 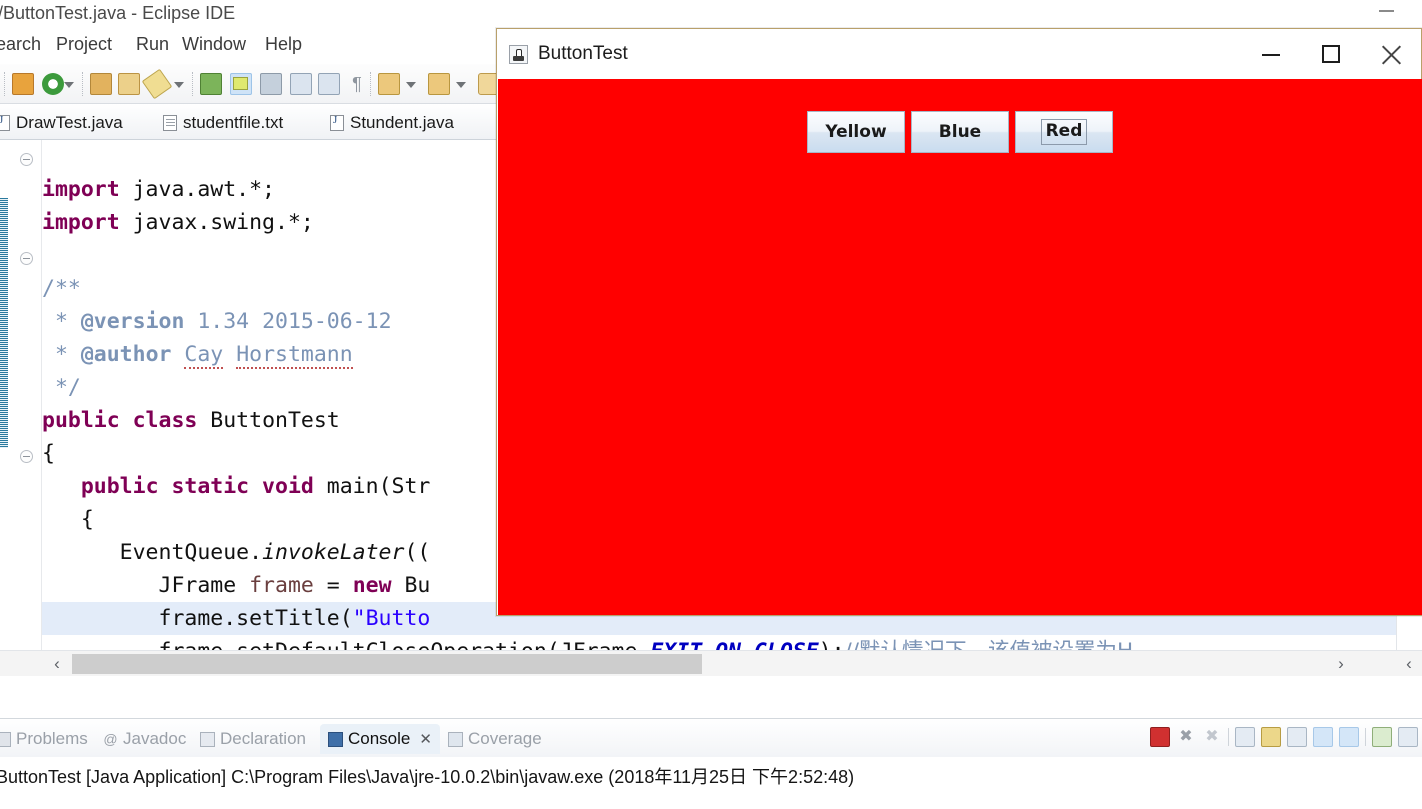 What do you see at coordinates (518, 54) in the screenshot?
I see `java-coffee-cup-icon` at bounding box center [518, 54].